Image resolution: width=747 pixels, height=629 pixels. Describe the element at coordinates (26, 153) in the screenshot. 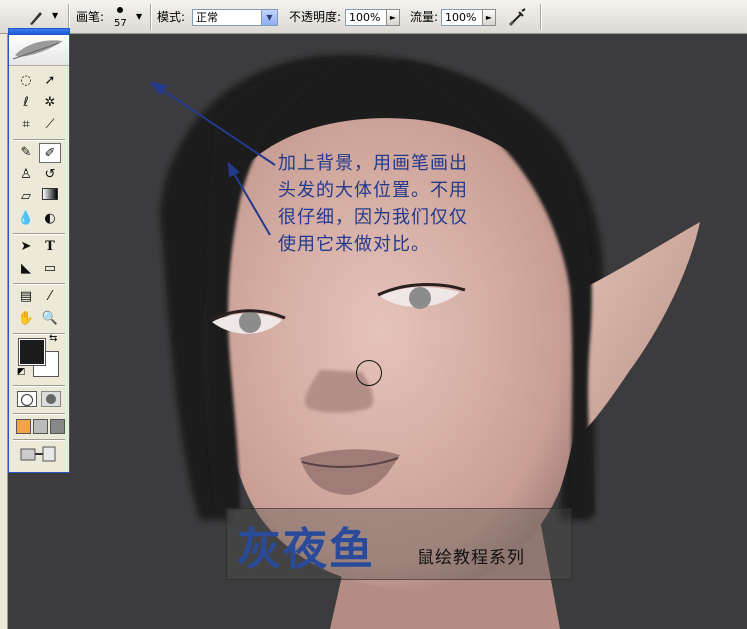

I see `healing-brush-icon: ✎` at that location.